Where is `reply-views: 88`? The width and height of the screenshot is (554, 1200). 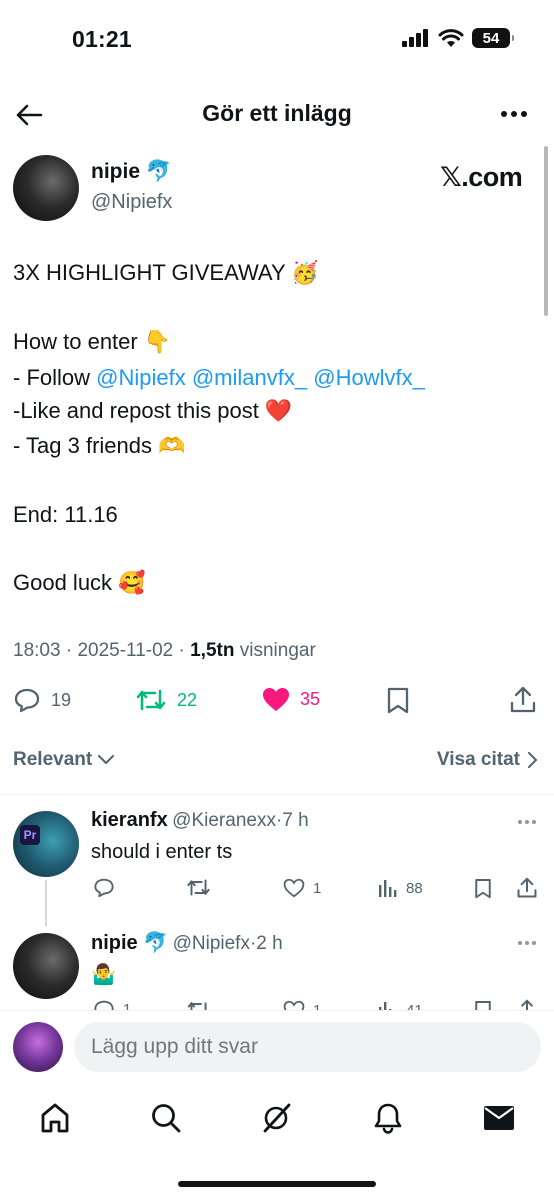 reply-views: 88 is located at coordinates (400, 888).